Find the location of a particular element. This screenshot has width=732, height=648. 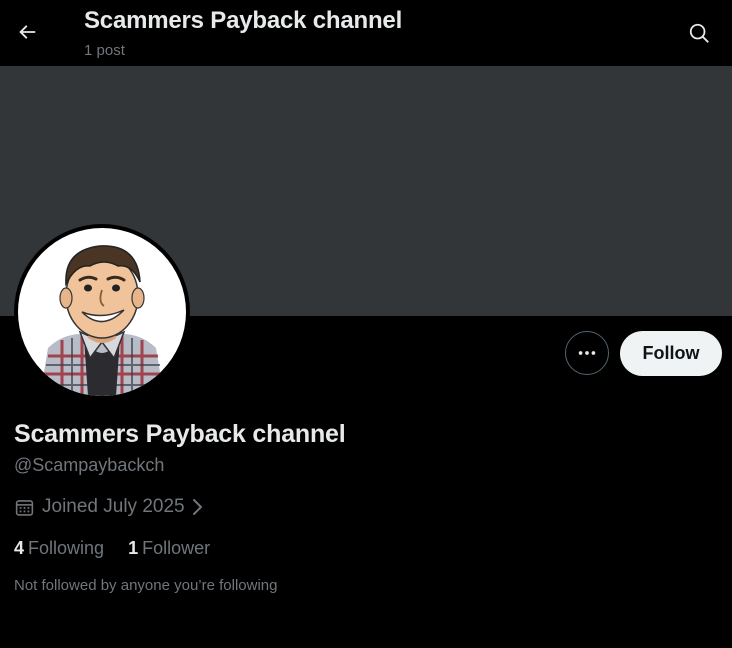

back-button is located at coordinates (27, 32).